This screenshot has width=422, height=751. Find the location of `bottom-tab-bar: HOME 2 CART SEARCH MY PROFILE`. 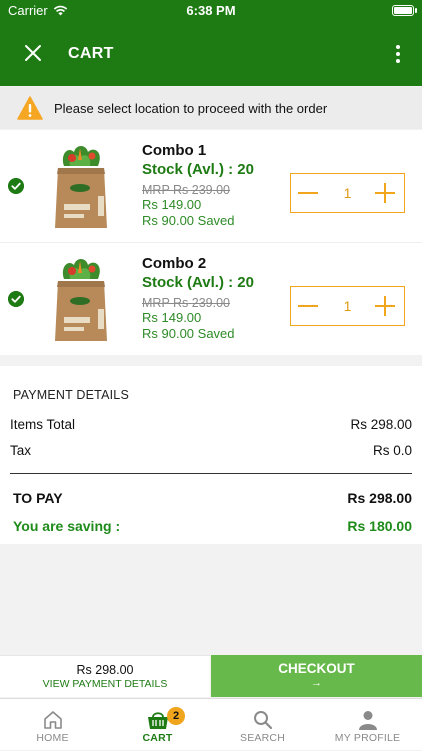

bottom-tab-bar: HOME 2 CART SEARCH MY PROFILE is located at coordinates (211, 724).